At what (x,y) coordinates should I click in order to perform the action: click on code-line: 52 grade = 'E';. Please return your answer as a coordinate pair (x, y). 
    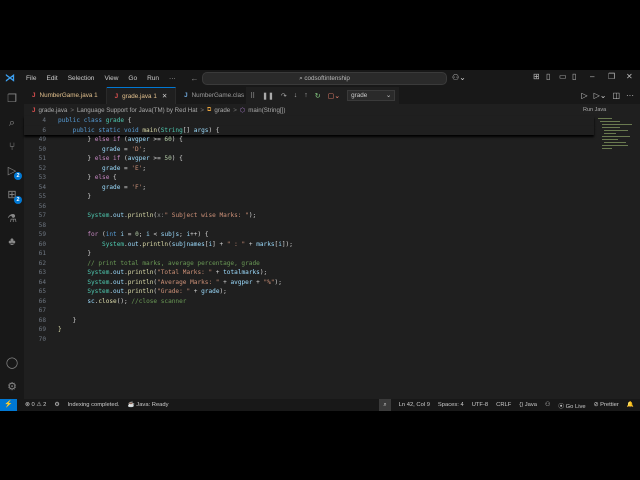
    Looking at the image, I should click on (309, 169).